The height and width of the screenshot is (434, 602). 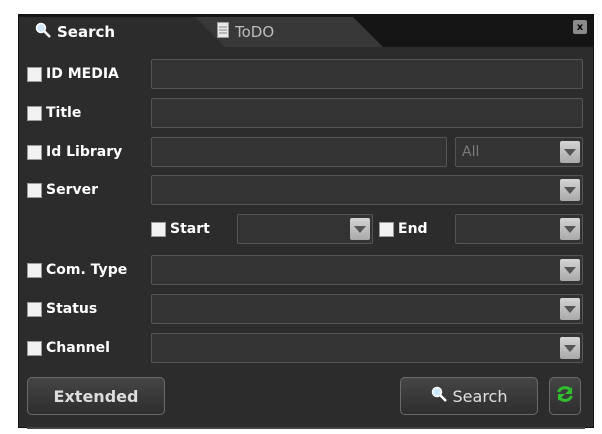 I want to click on row-com-type: Com. Type, so click(x=306, y=270).